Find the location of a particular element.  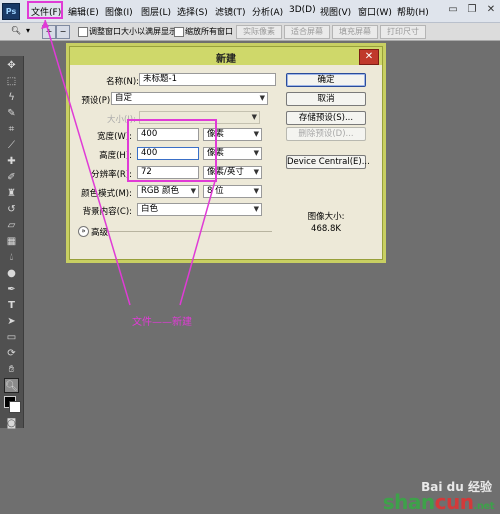

arrow-line-to-menu is located at coordinates (87, 162).